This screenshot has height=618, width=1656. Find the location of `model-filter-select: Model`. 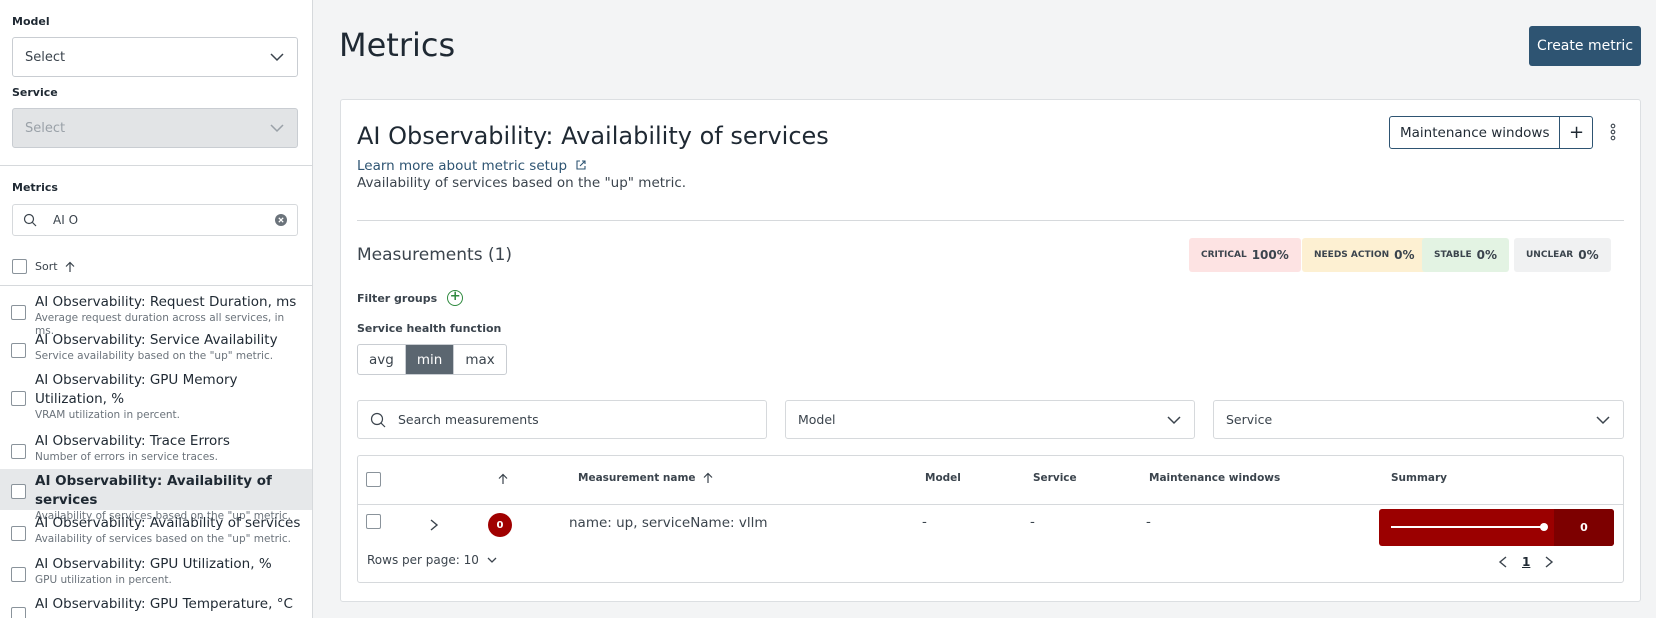

model-filter-select: Model is located at coordinates (990, 419).